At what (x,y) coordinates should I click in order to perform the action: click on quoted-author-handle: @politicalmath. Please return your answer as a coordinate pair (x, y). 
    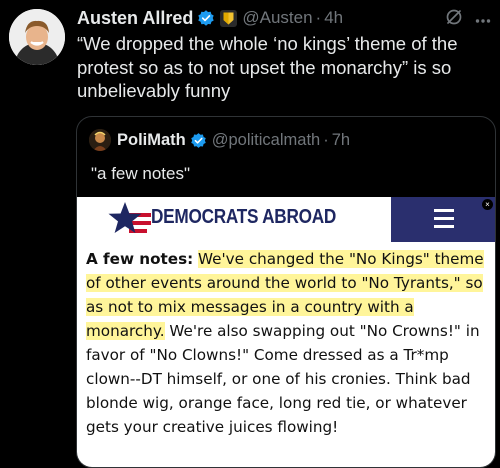
    Looking at the image, I should click on (266, 140).